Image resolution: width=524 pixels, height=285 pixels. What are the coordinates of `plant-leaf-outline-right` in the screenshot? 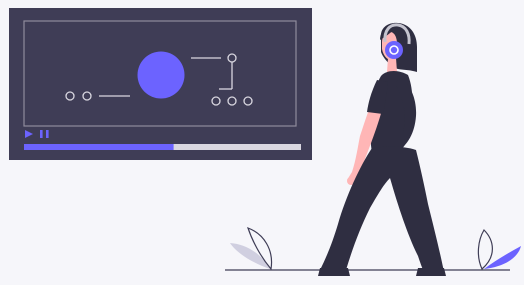 It's located at (485, 249).